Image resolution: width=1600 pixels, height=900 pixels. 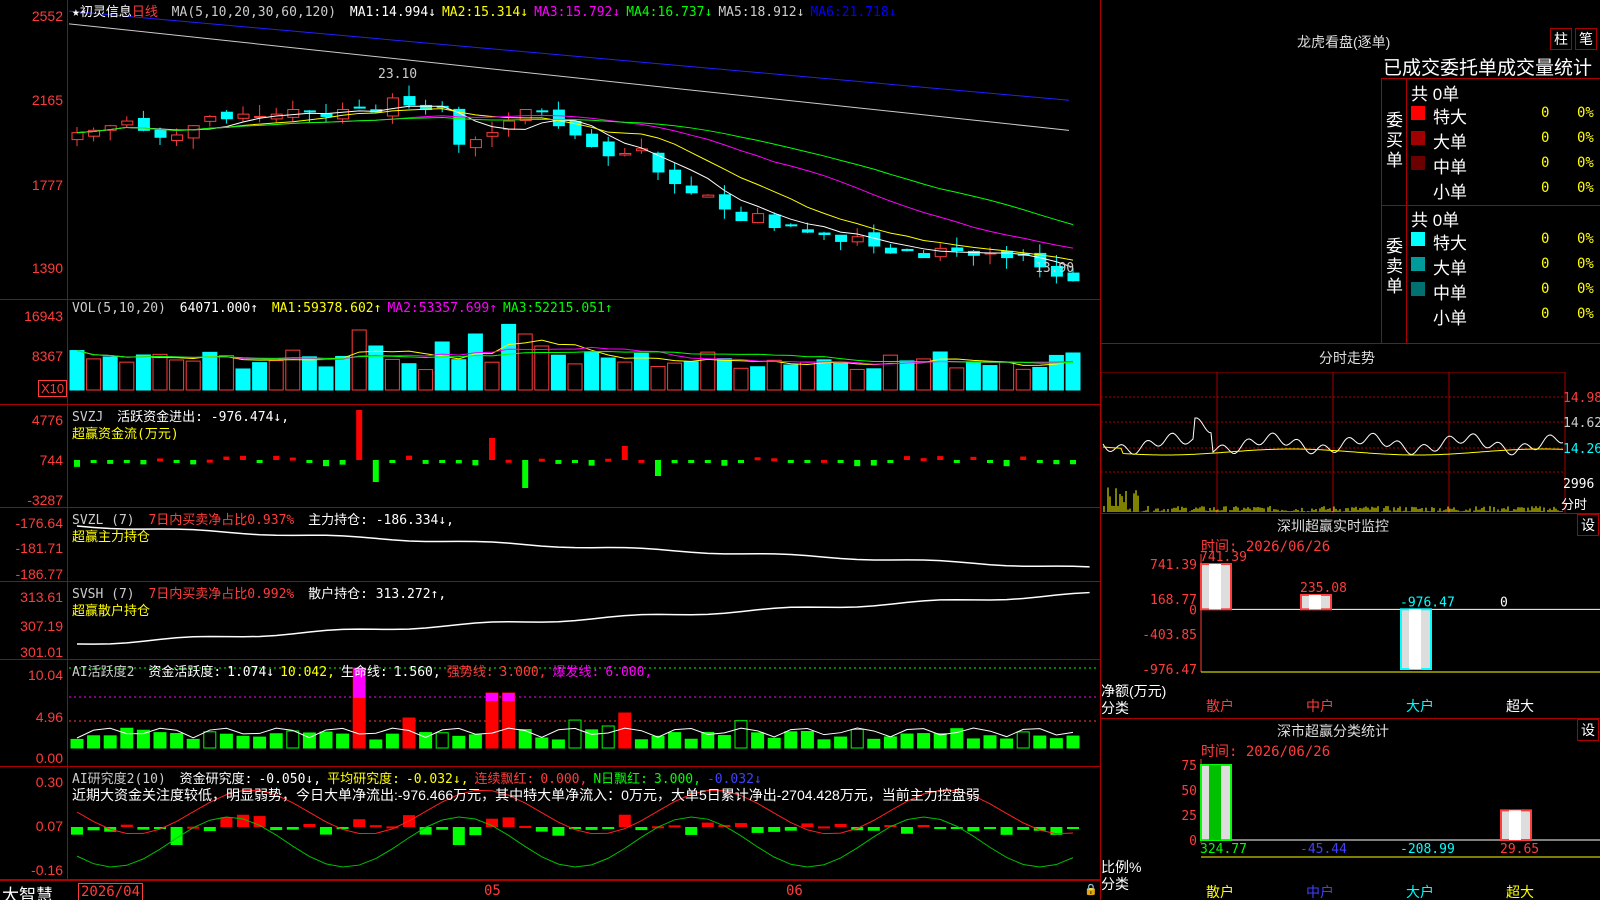 I want to click on y-label: 313.61, so click(x=41, y=597).